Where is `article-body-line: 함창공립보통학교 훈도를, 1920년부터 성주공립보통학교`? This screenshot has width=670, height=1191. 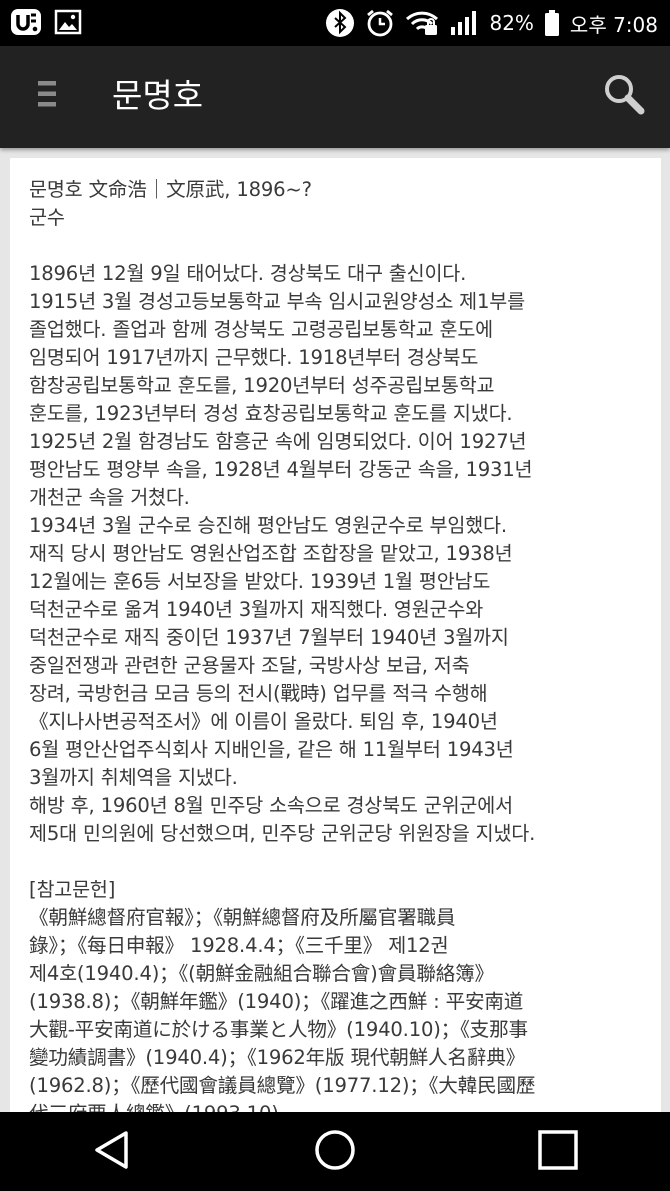 article-body-line: 함창공립보통학교 훈도를, 1920년부터 성주공립보통학교 is located at coordinates (262, 385).